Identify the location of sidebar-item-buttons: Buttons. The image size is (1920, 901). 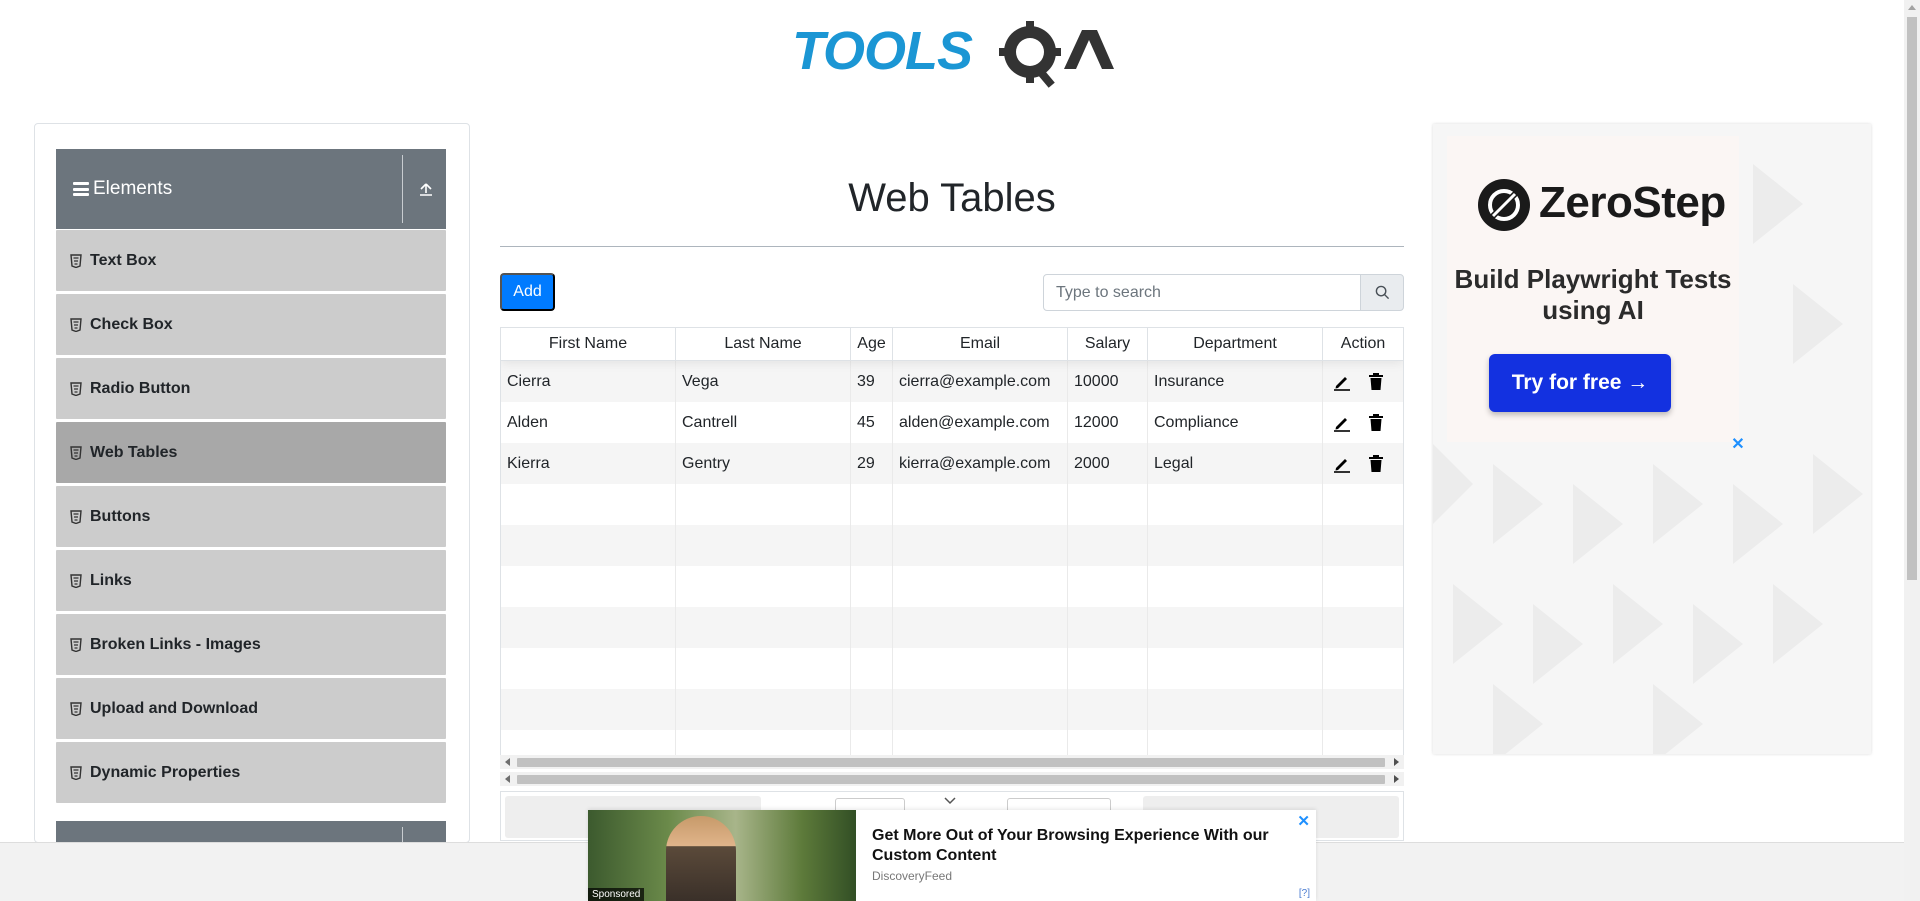
(251, 516).